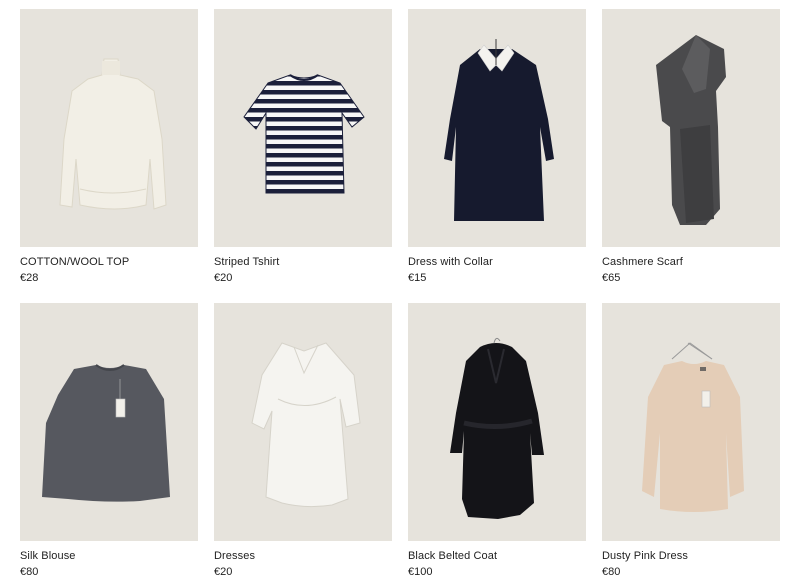  What do you see at coordinates (109, 556) in the screenshot?
I see `product-name: Silk Blouse` at bounding box center [109, 556].